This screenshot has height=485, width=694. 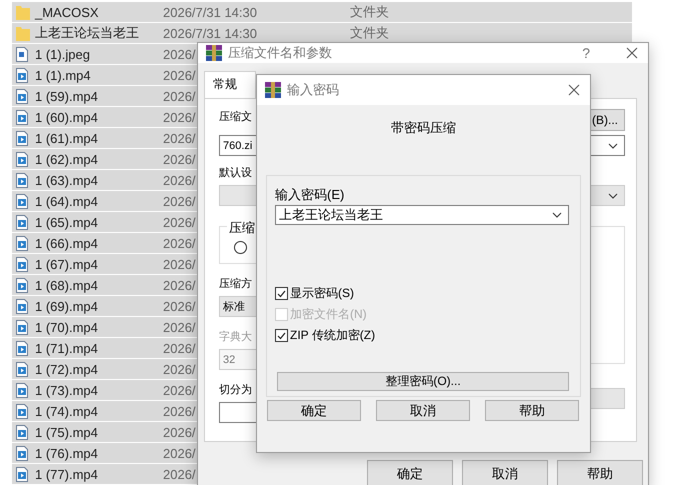 What do you see at coordinates (280, 53) in the screenshot?
I see `window-title: 压缩文件名和参数` at bounding box center [280, 53].